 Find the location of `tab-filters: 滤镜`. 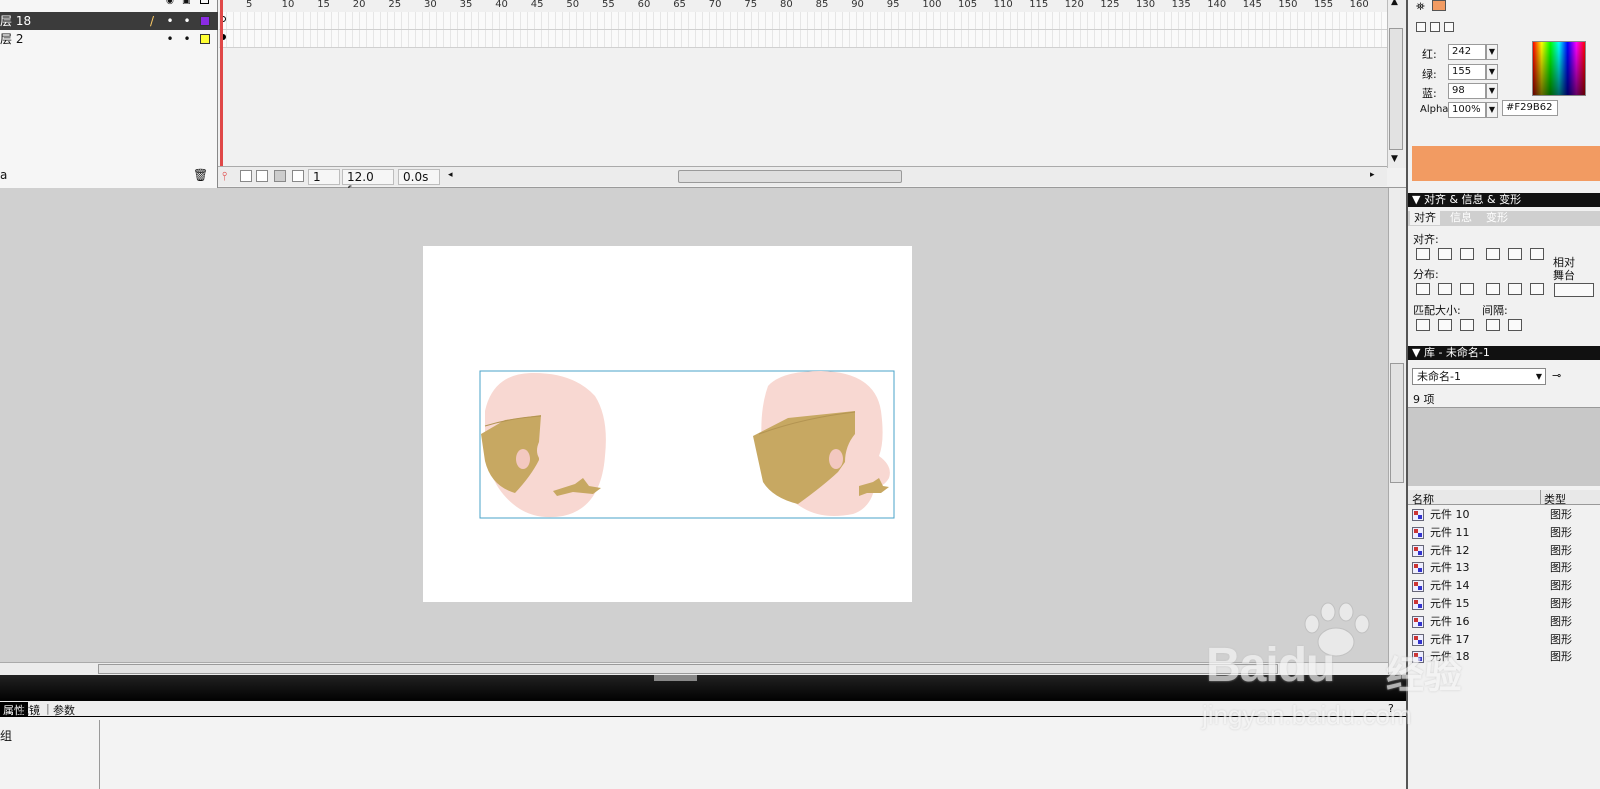

tab-filters: 滤镜 is located at coordinates (29, 710).